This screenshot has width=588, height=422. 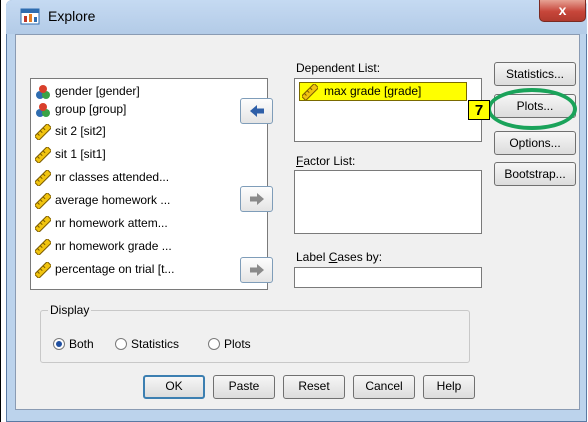 What do you see at coordinates (373, 91) in the screenshot?
I see `variable-label: max grade [grade]` at bounding box center [373, 91].